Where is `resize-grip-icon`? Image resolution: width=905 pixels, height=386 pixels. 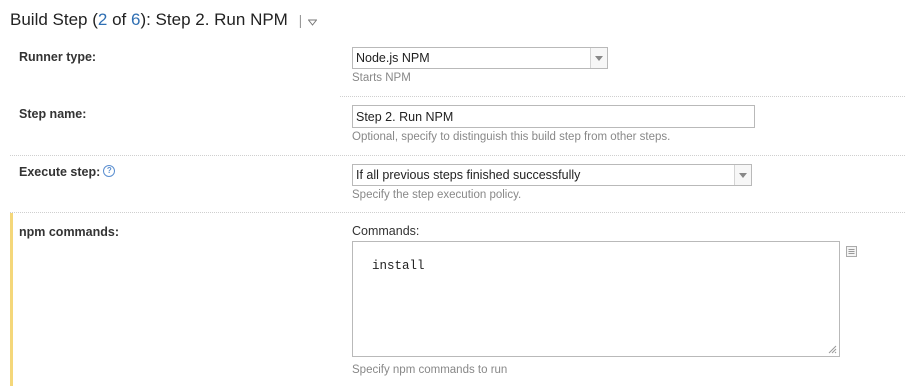 resize-grip-icon is located at coordinates (832, 349).